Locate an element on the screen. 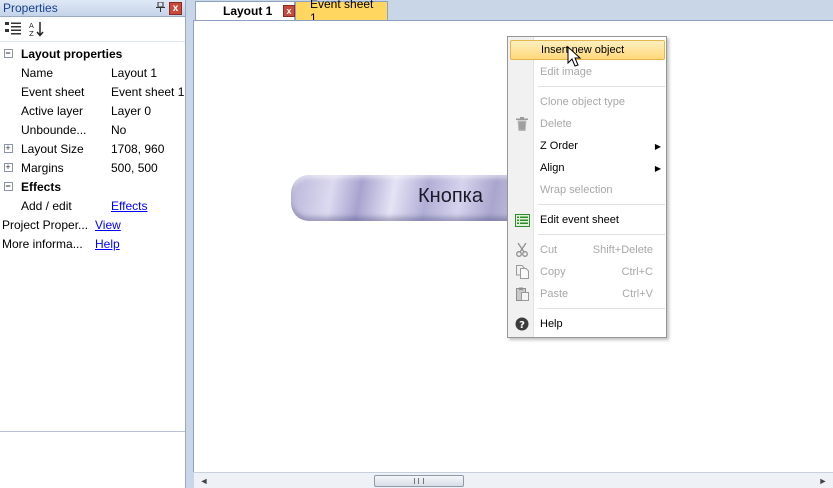 The image size is (833, 488). scroll-right-icon: ► is located at coordinates (823, 481).